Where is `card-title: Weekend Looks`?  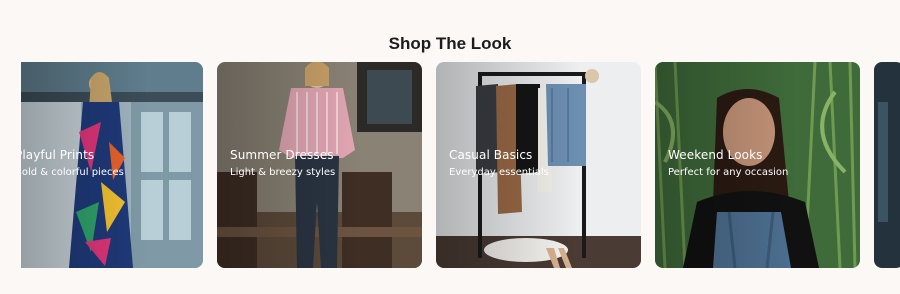
card-title: Weekend Looks is located at coordinates (715, 155).